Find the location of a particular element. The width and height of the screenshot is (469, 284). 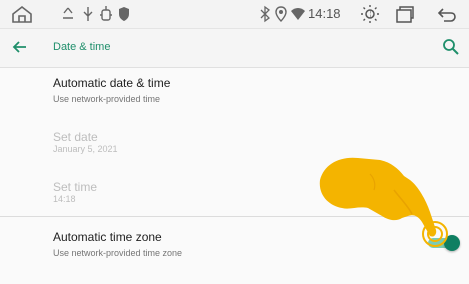

search-icon is located at coordinates (451, 47).